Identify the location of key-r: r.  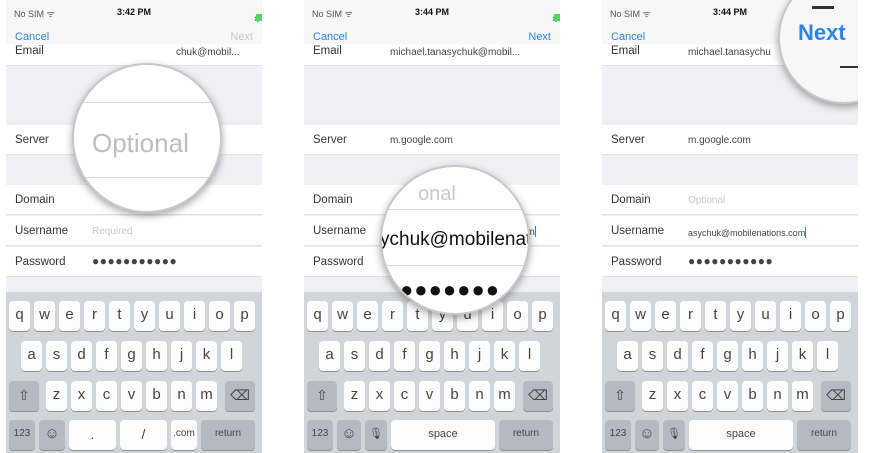
(94, 316).